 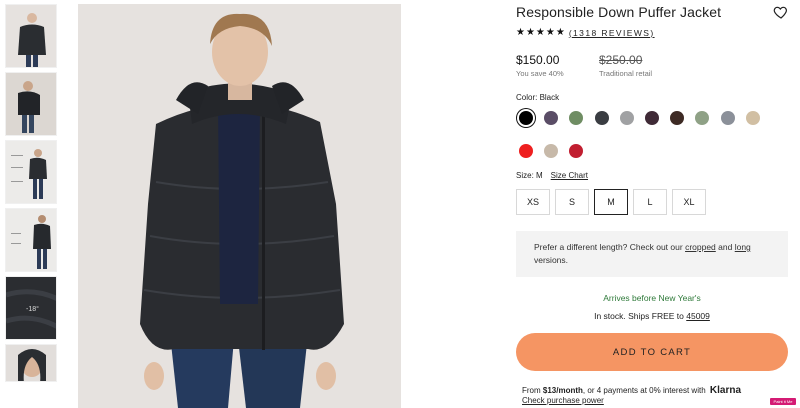 I want to click on fabric-detail-thumb-icon: -18°, so click(x=31, y=308).